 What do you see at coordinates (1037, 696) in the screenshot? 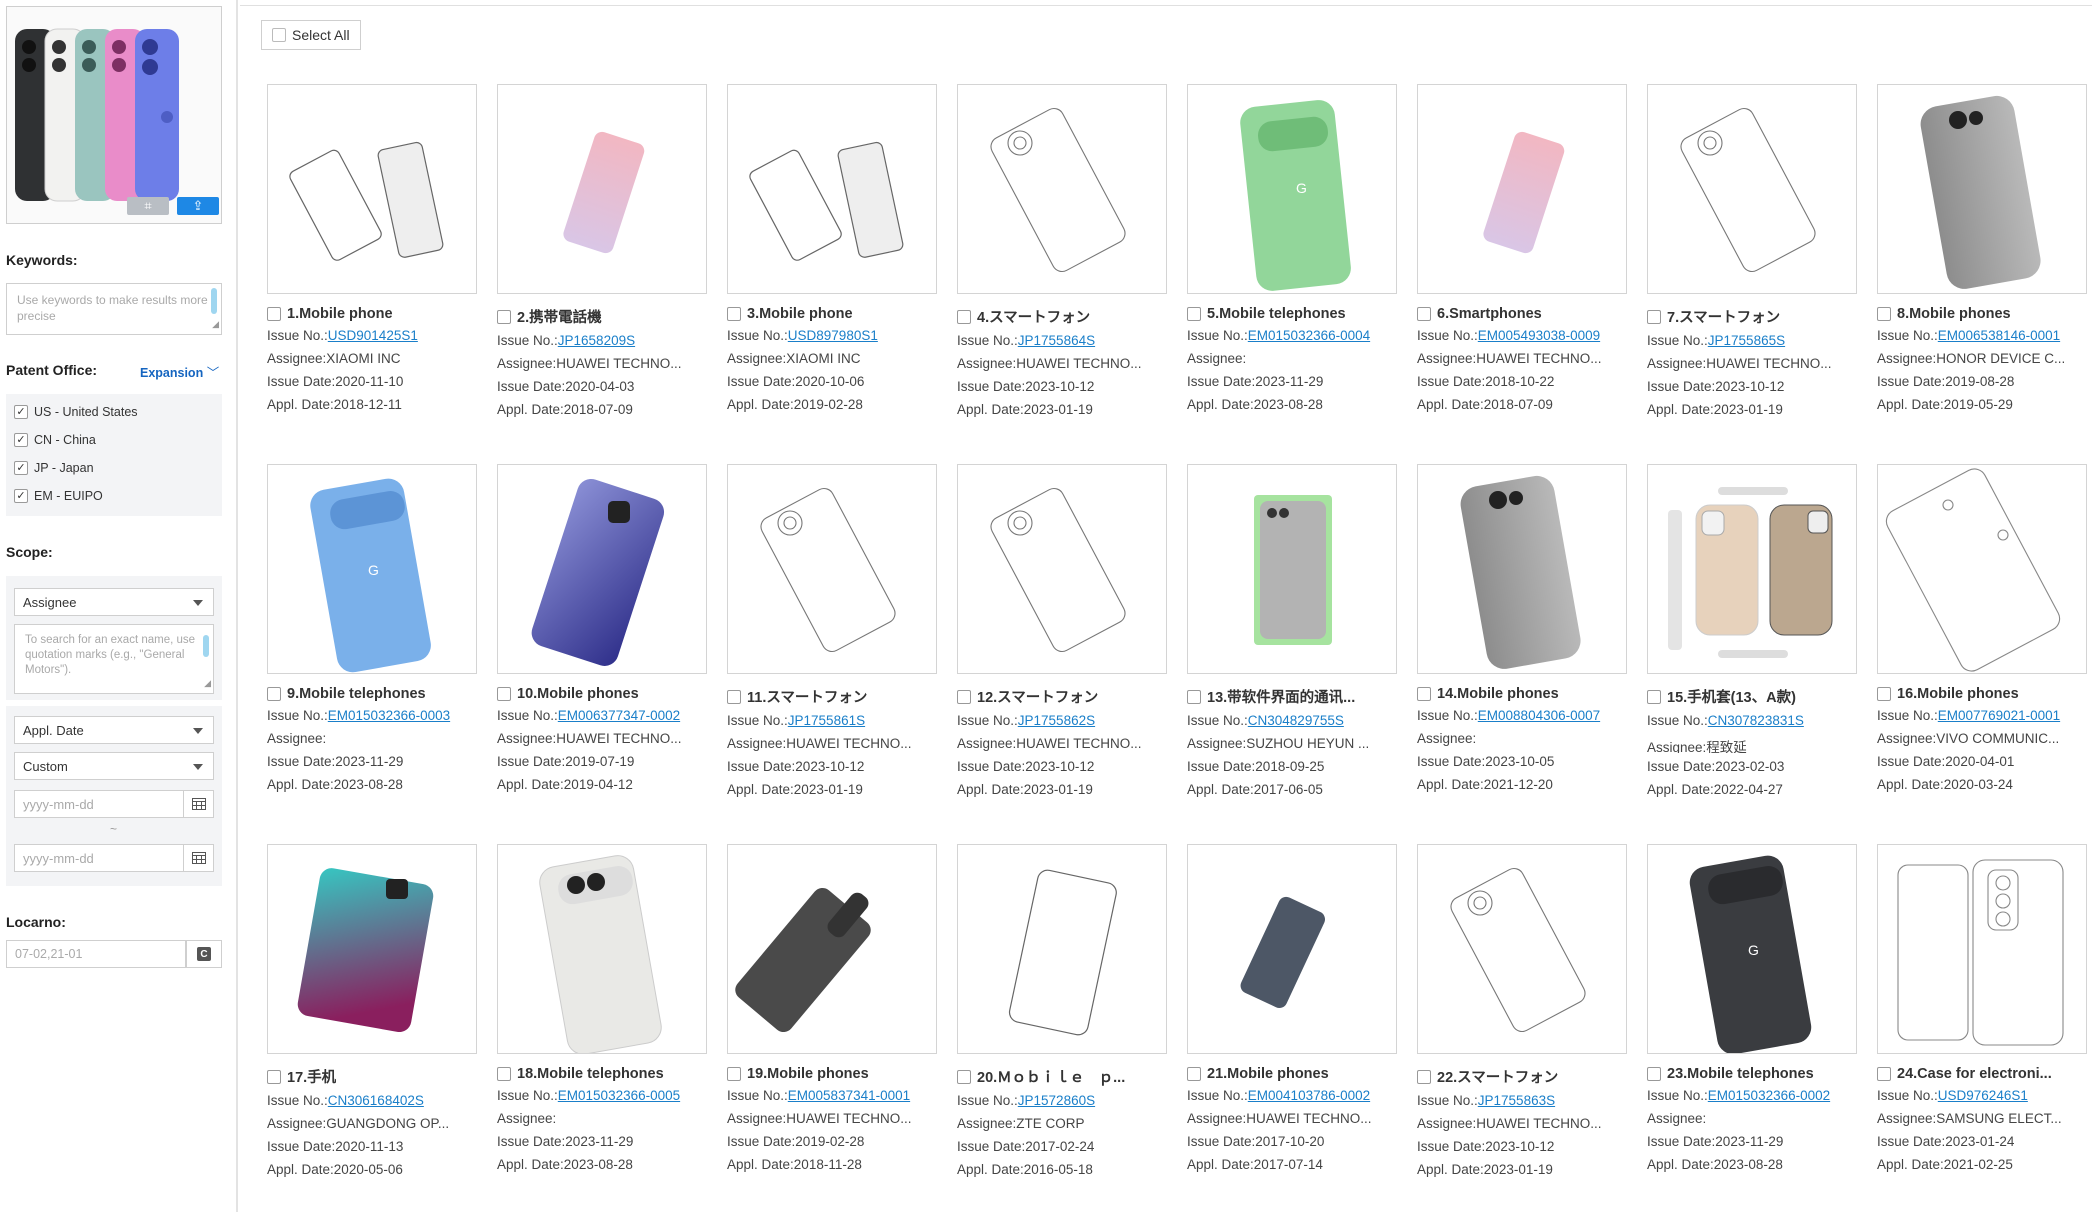
I see `result-title: 12.スマートフォン` at bounding box center [1037, 696].